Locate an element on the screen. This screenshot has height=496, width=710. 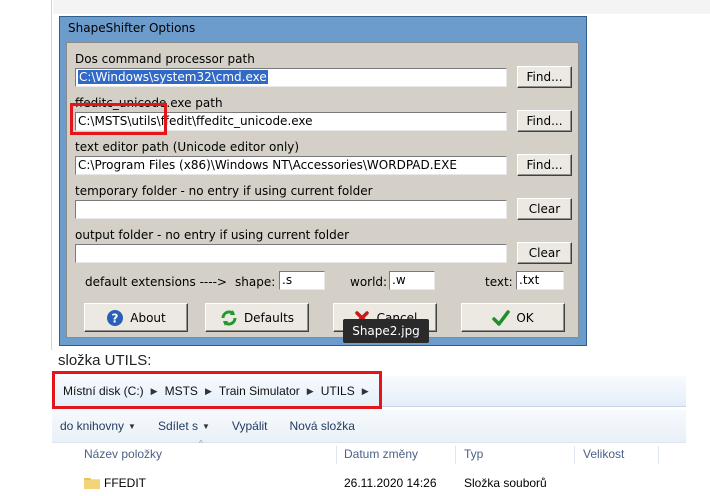
include-in-library-button: do knihovny ▼ is located at coordinates (98, 426).